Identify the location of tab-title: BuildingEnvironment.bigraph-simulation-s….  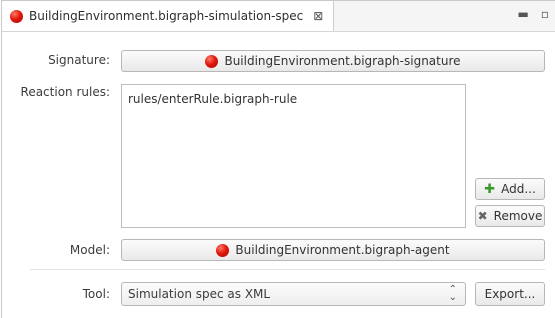
(166, 16).